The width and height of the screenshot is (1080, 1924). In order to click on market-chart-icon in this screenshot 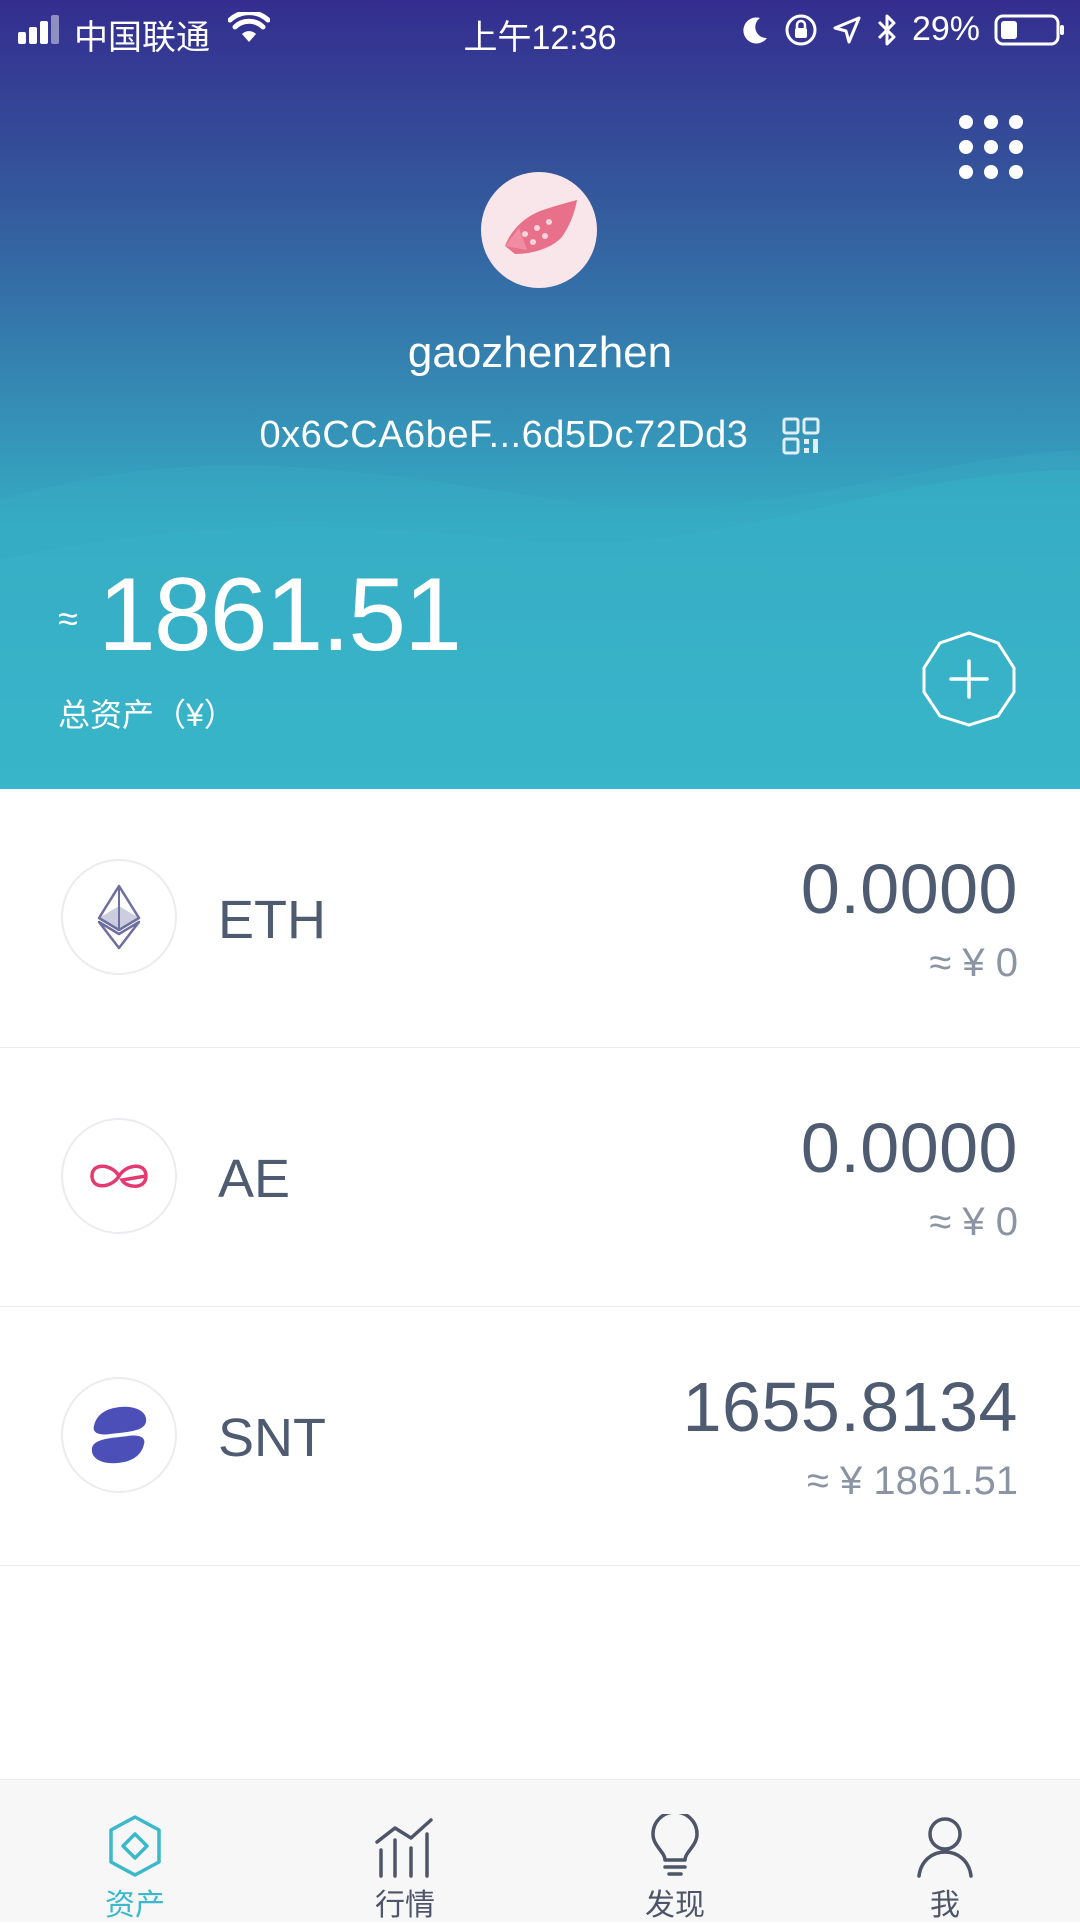, I will do `click(404, 1848)`.